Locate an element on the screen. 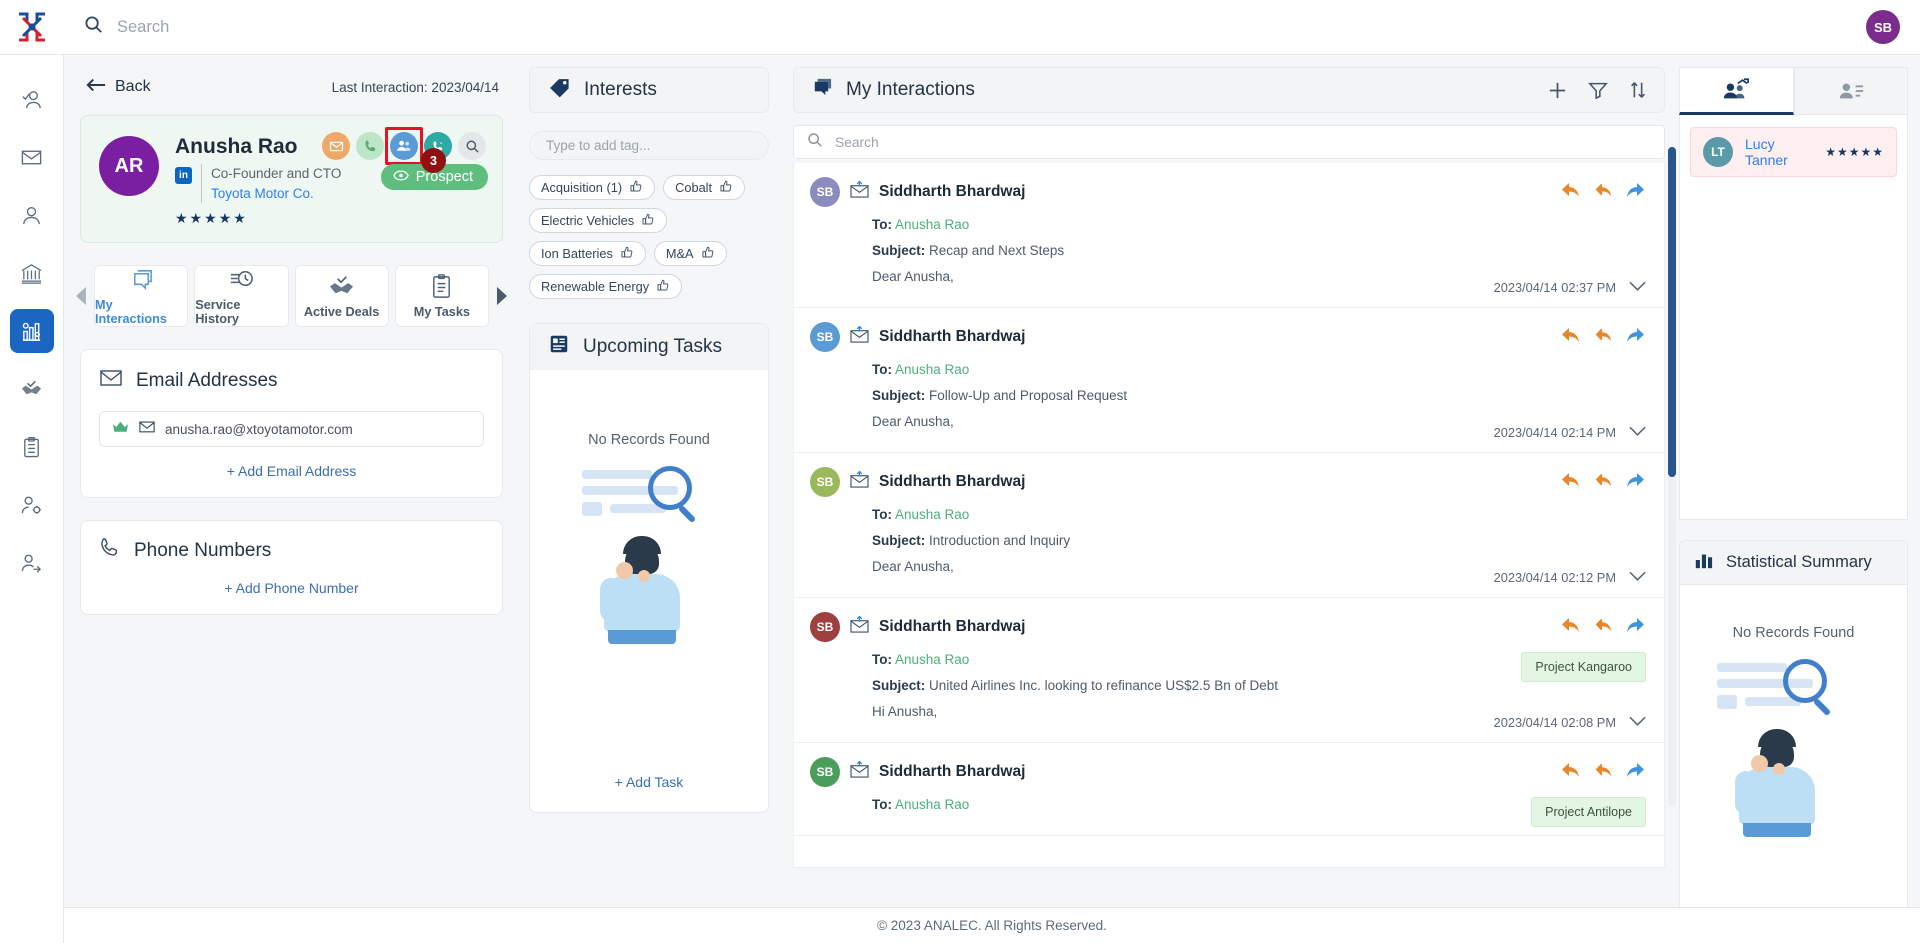 Image resolution: width=1920 pixels, height=943 pixels. tab-active-deals: Active Deals is located at coordinates (341, 296).